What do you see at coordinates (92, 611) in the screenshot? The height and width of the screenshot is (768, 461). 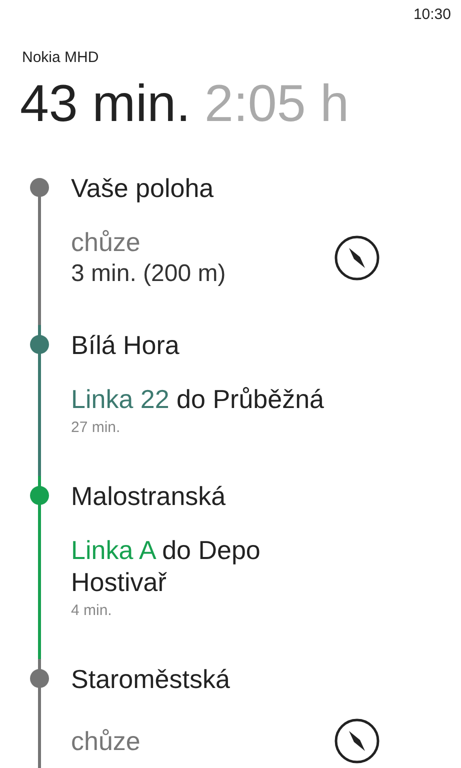 I see `ride-duration: 4 min.` at bounding box center [92, 611].